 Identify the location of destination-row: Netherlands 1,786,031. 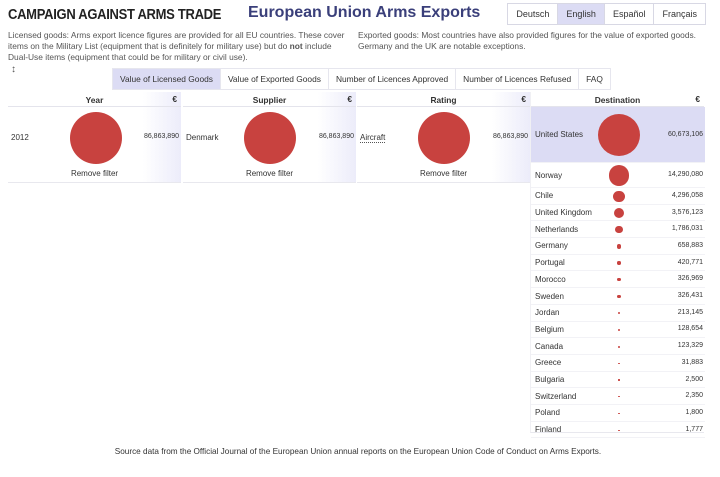
(618, 230).